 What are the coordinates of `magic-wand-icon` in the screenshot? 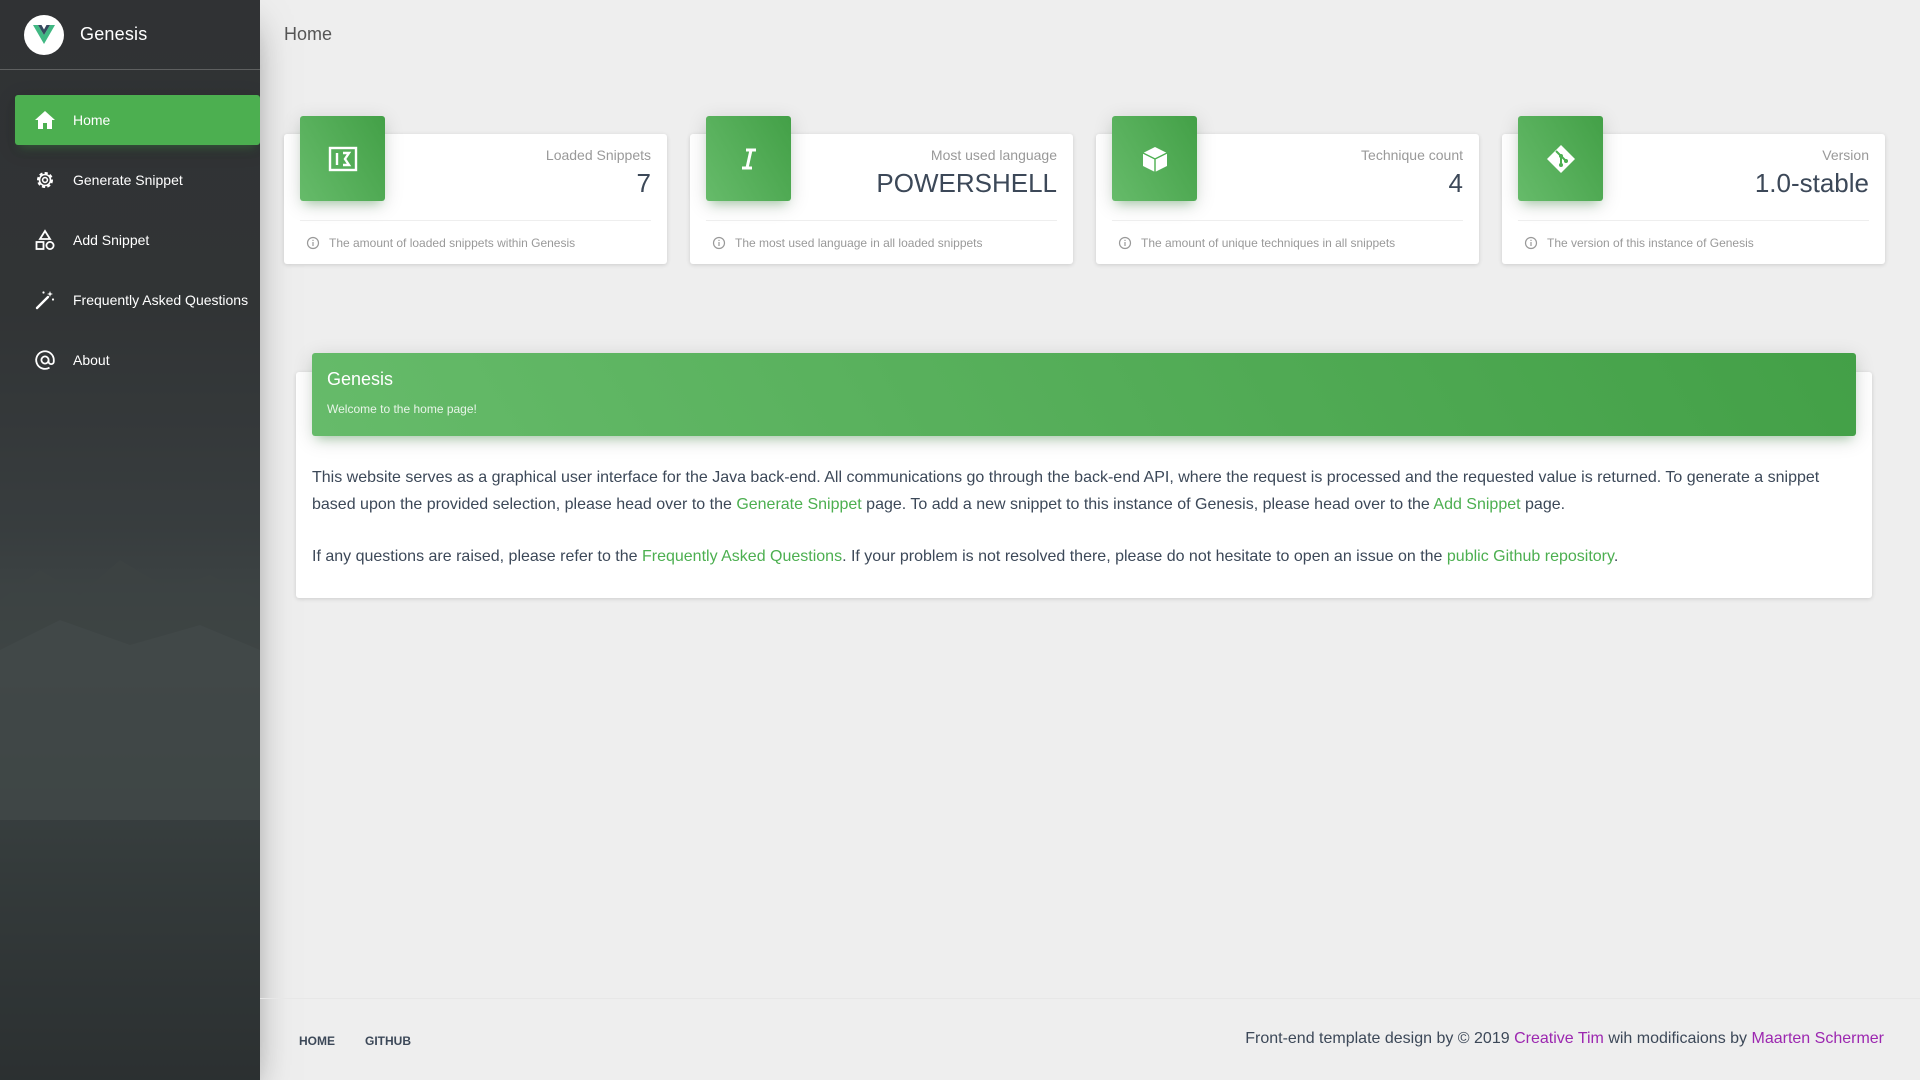 It's located at (45, 300).